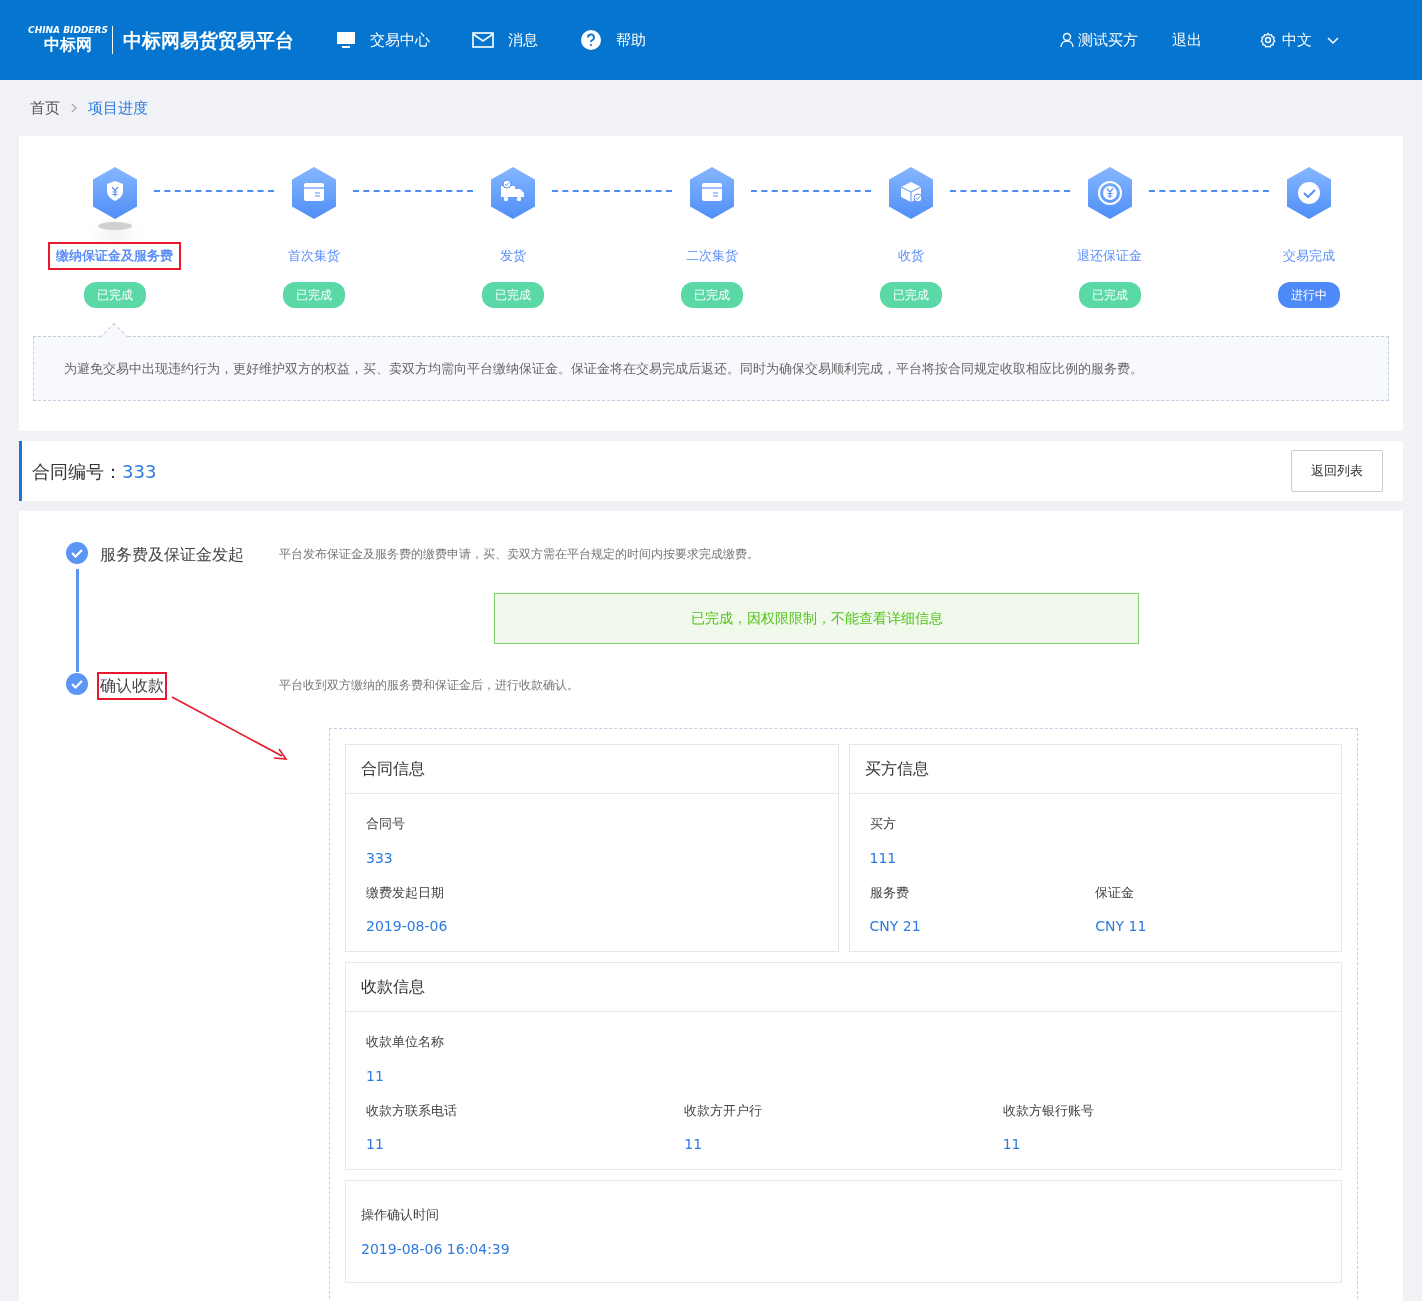 The width and height of the screenshot is (1422, 1301). What do you see at coordinates (711, 256) in the screenshot?
I see `step-tab: 二次集货` at bounding box center [711, 256].